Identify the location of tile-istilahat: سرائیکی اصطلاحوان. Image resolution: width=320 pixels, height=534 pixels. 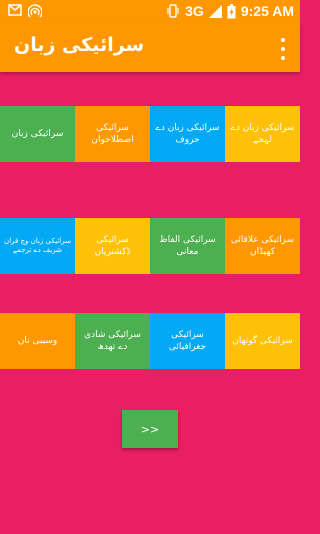
(112, 134).